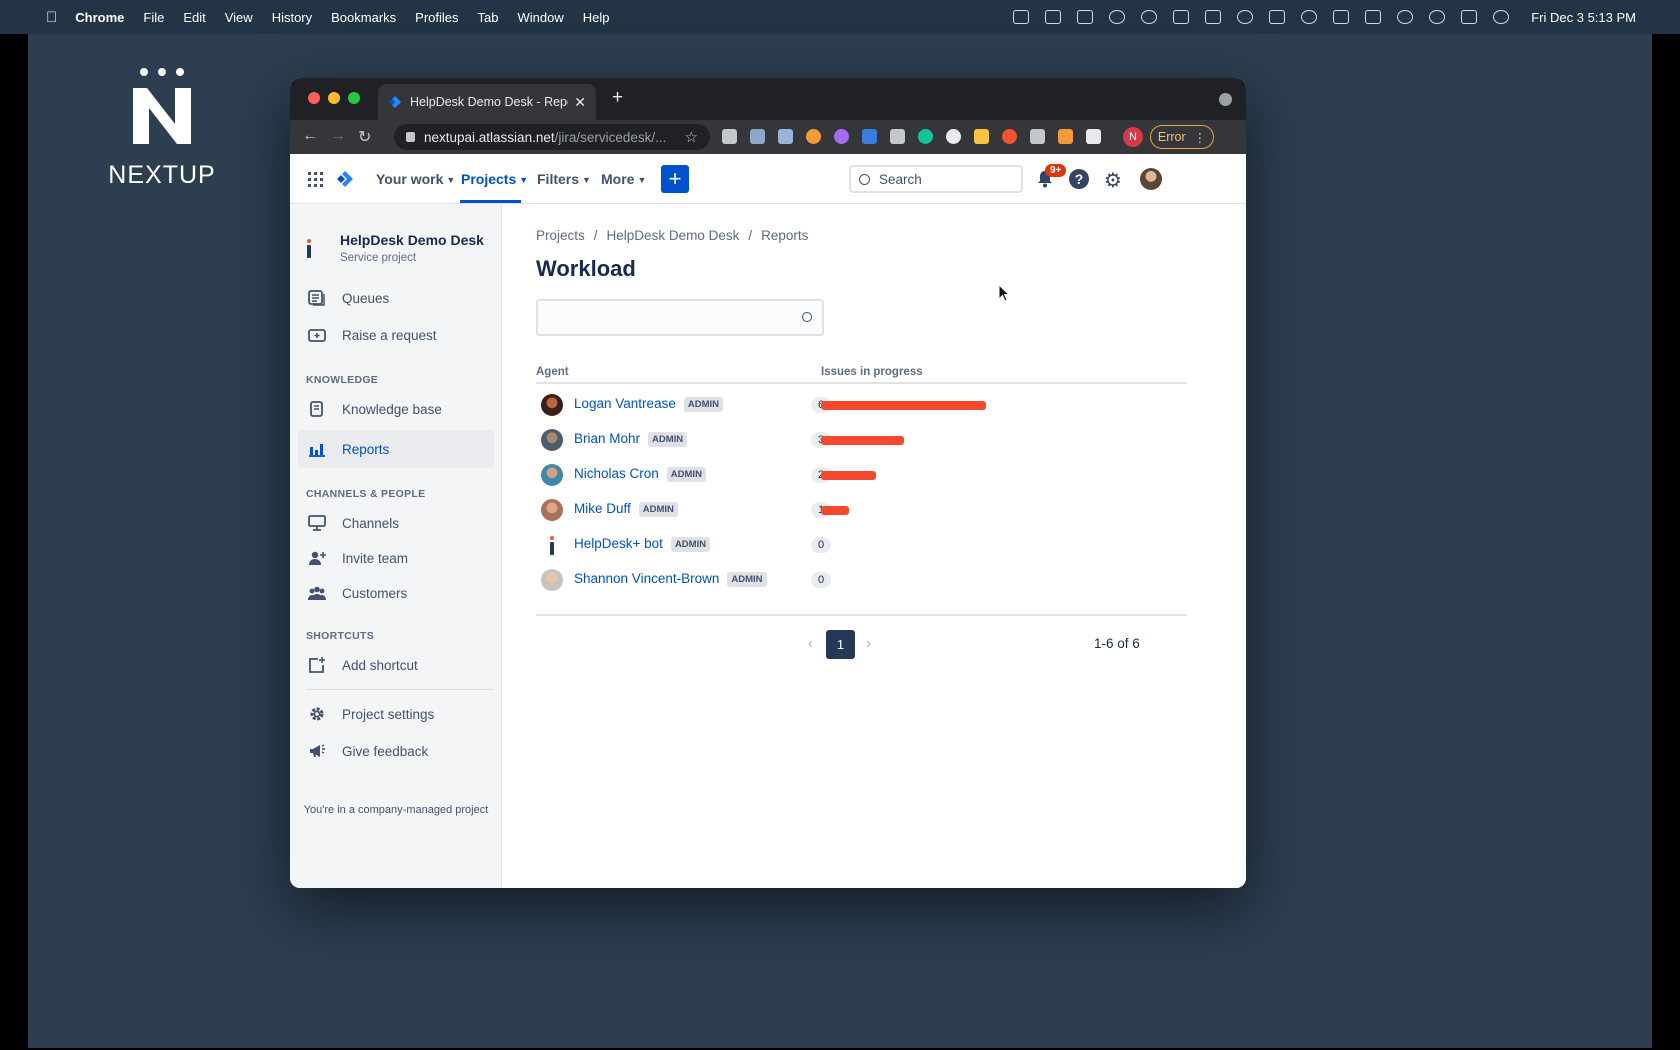 The width and height of the screenshot is (1680, 1050). Describe the element at coordinates (813, 136) in the screenshot. I see `extension-4-icon` at that location.